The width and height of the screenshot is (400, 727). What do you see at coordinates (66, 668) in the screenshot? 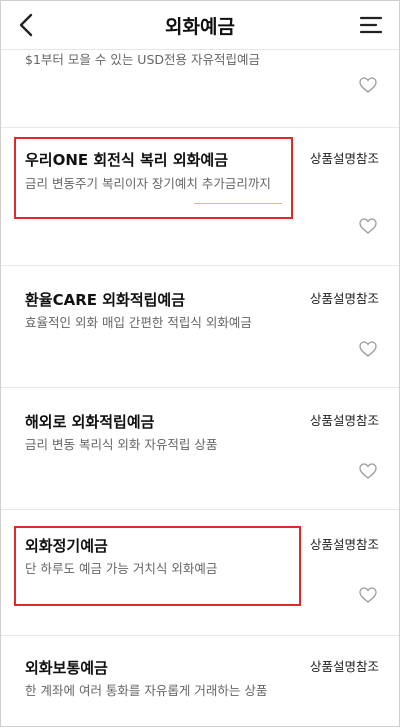
I see `product-name: 외화보통예금` at bounding box center [66, 668].